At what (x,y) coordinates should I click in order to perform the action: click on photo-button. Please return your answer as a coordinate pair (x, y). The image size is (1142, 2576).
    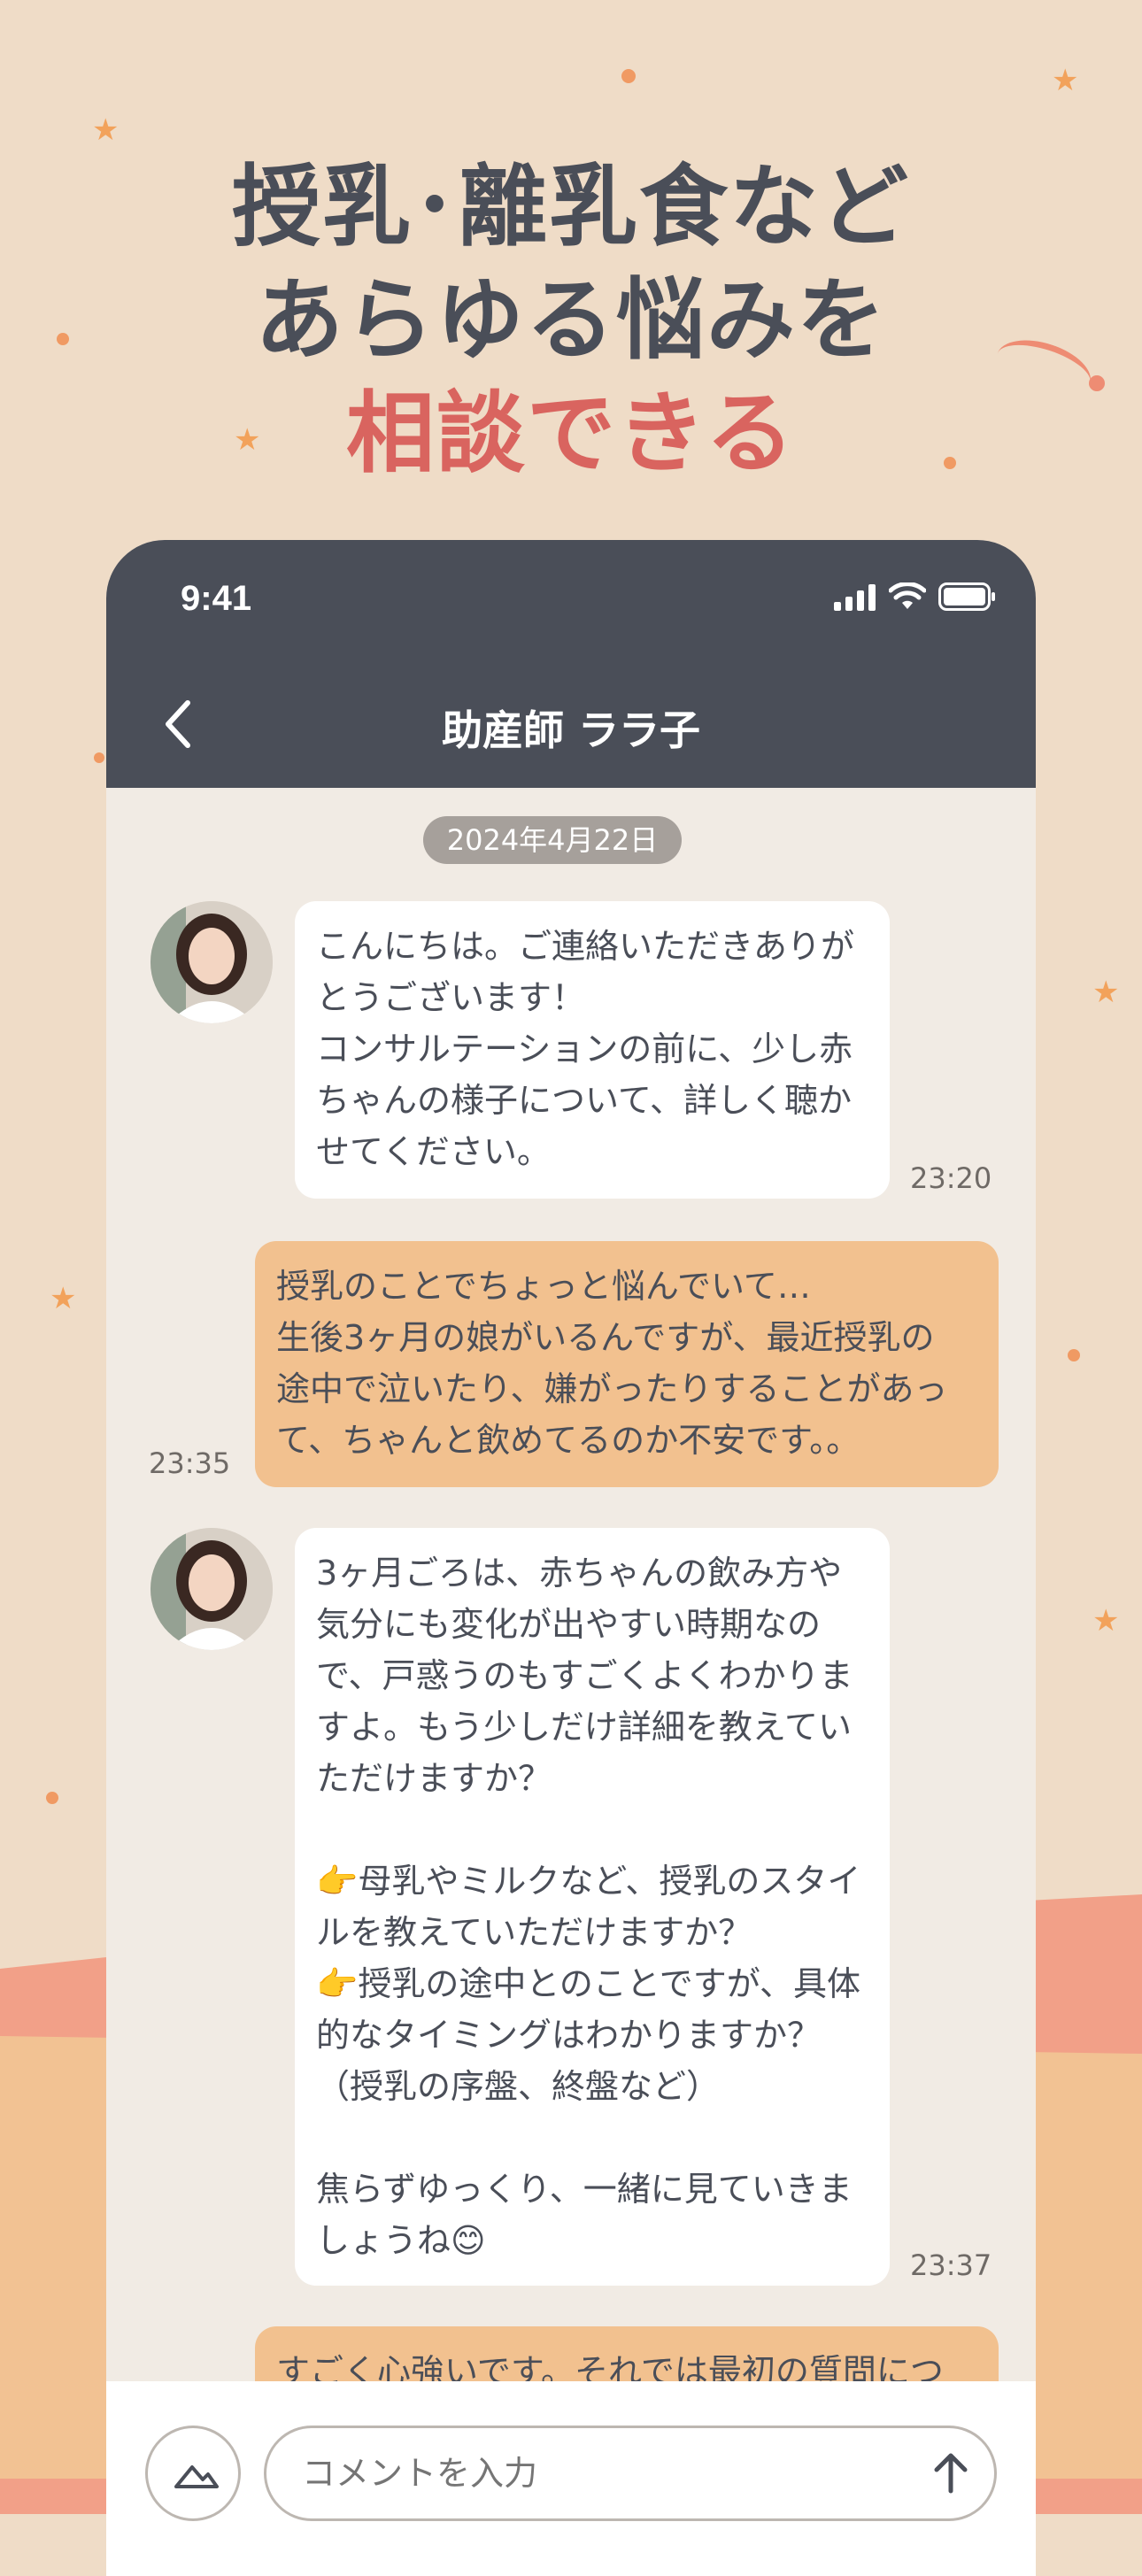
    Looking at the image, I should click on (193, 2473).